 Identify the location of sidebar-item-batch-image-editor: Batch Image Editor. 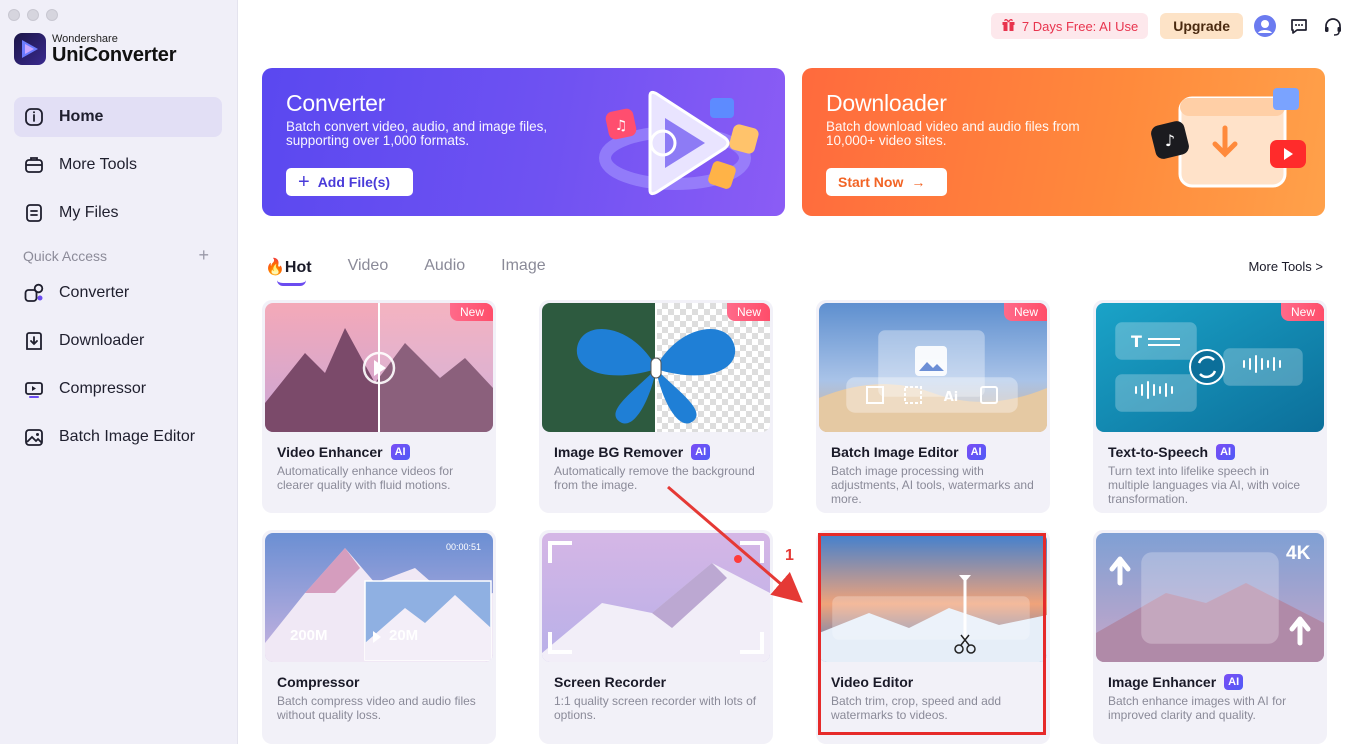
(118, 437).